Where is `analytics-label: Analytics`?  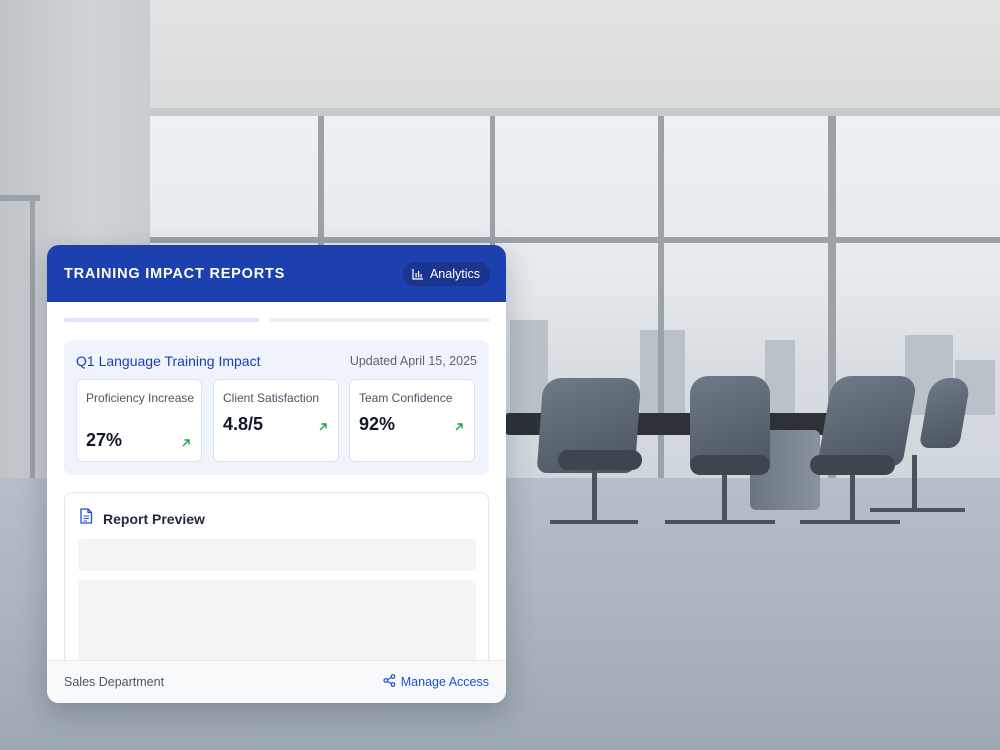 analytics-label: Analytics is located at coordinates (454, 273).